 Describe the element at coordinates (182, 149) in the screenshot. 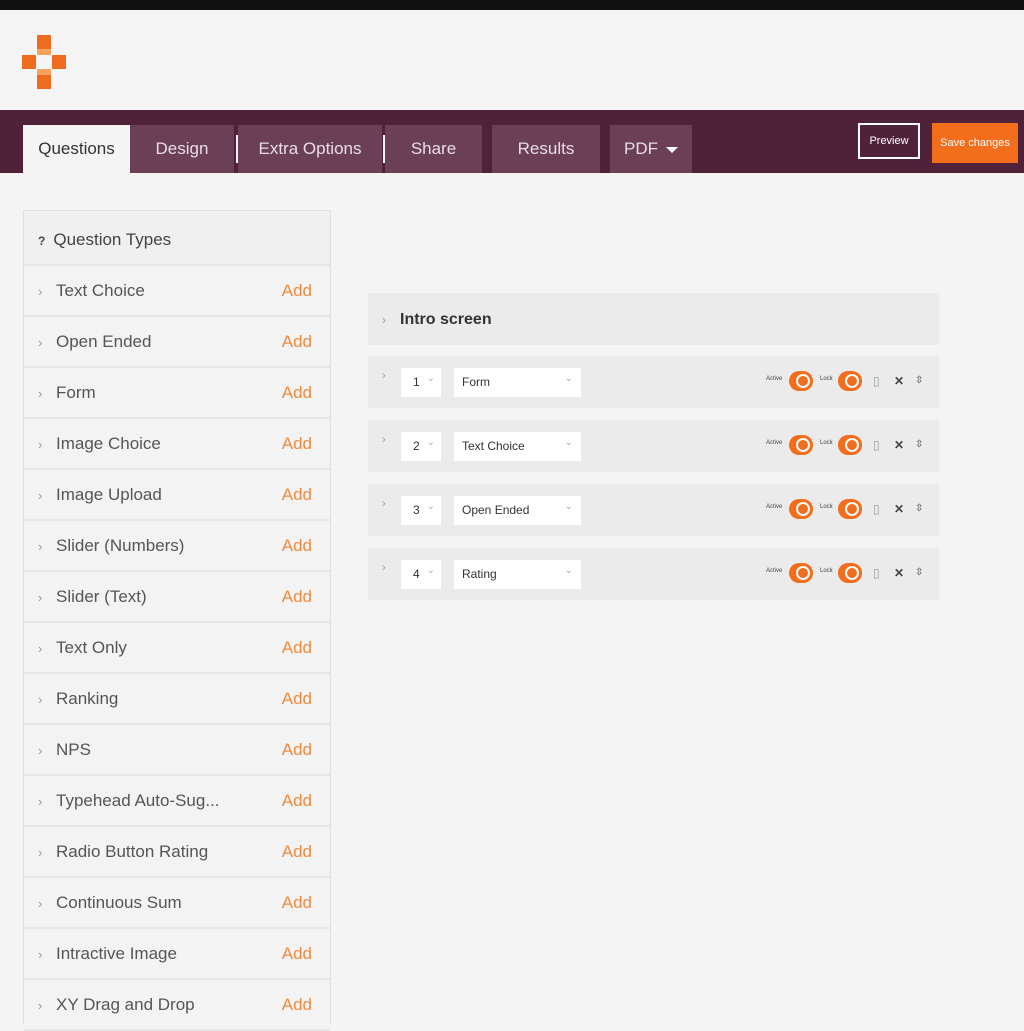

I see `tab-design: Design` at that location.